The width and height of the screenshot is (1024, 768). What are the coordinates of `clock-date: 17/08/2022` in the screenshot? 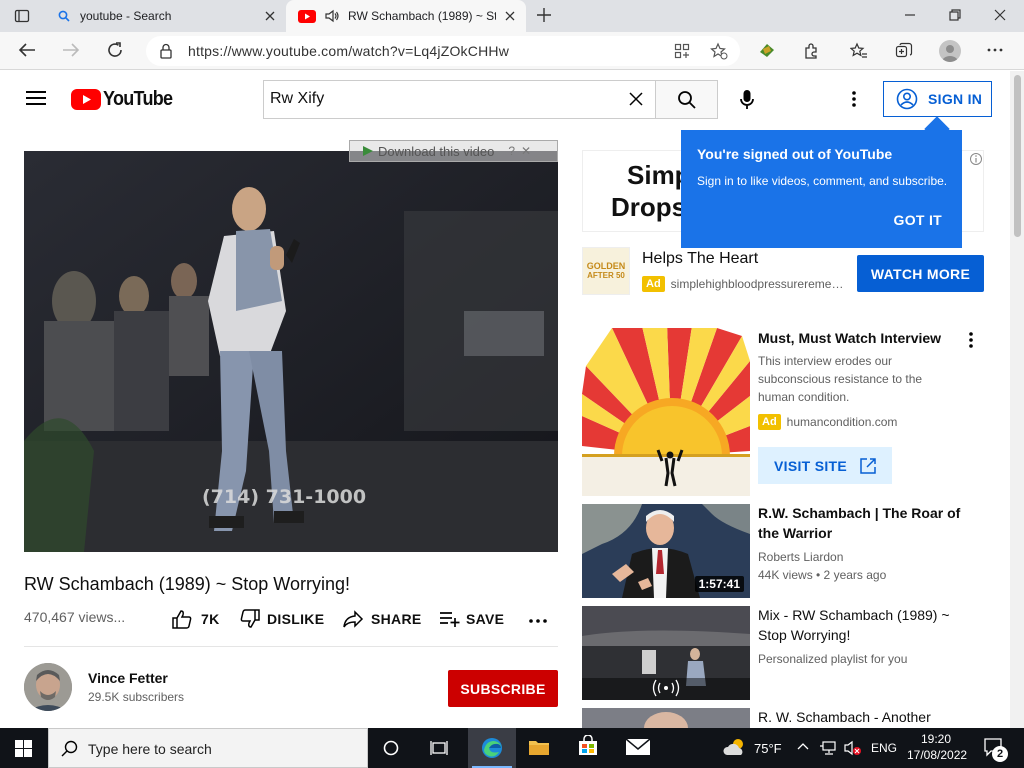 It's located at (937, 755).